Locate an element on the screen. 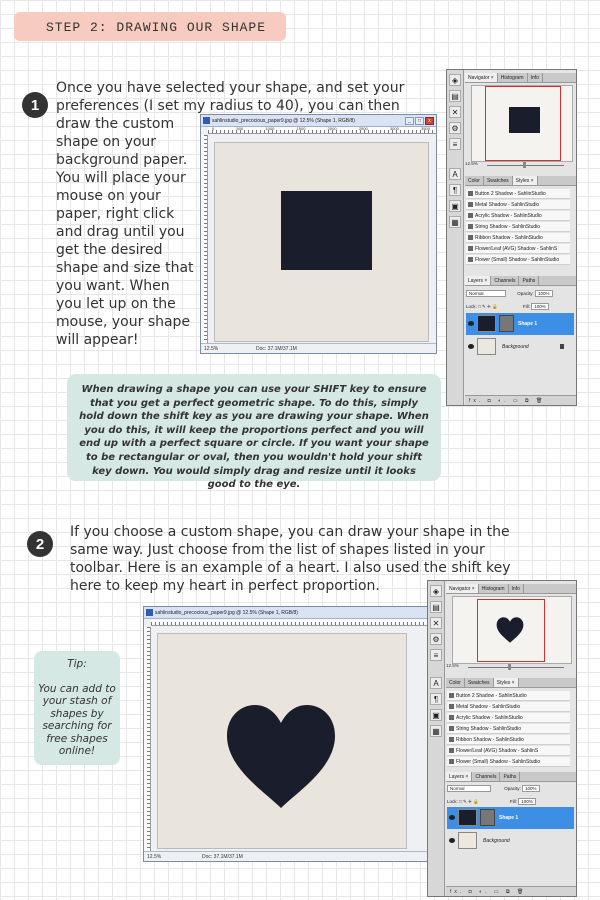  heart-shape is located at coordinates (281, 756).